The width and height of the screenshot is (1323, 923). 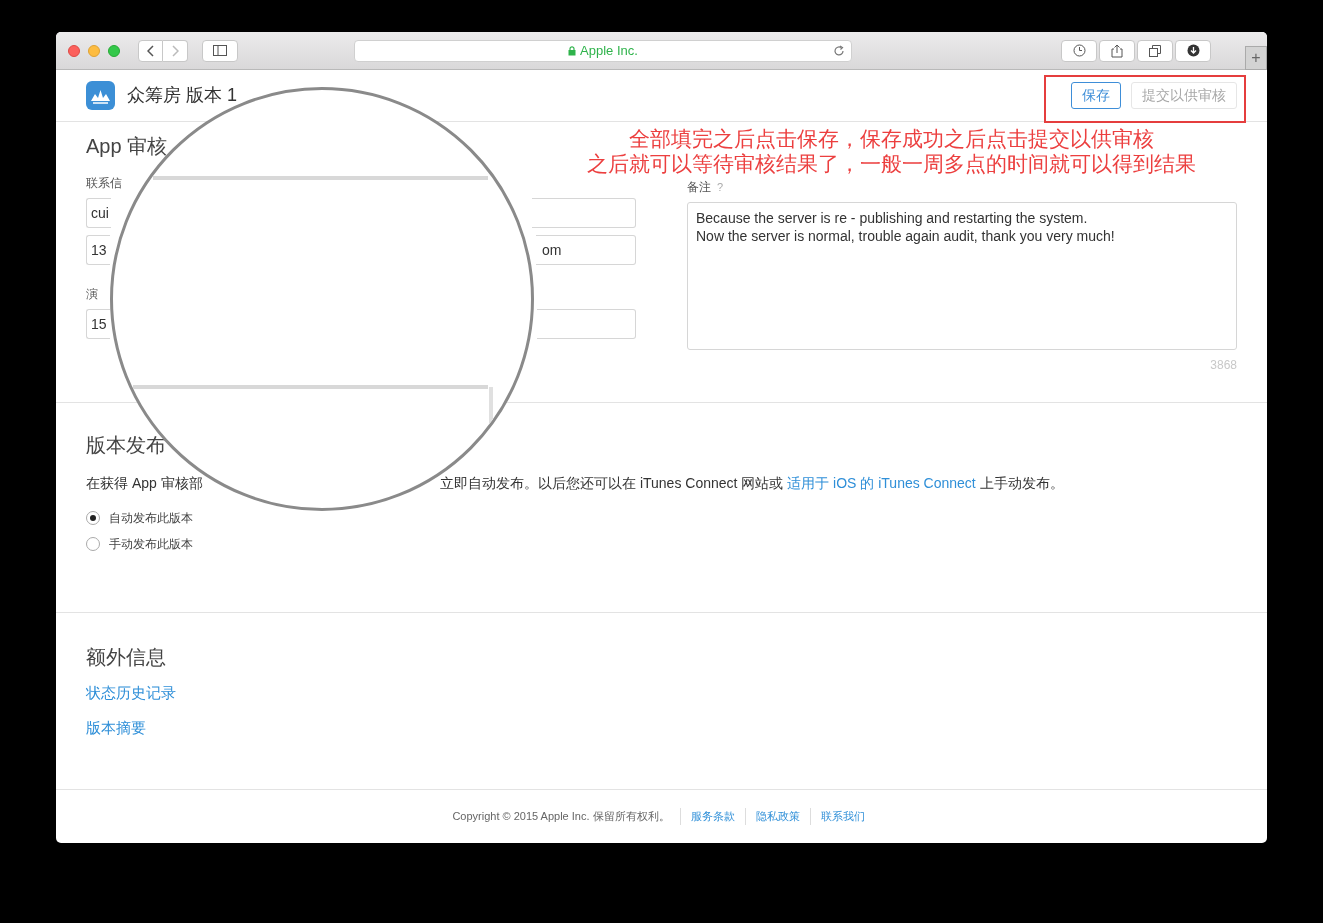 What do you see at coordinates (116, 728) in the screenshot?
I see `info-link: 版本摘要` at bounding box center [116, 728].